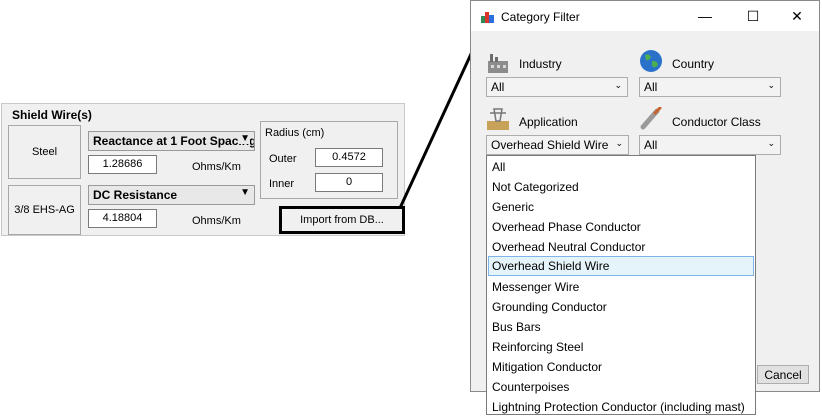 Image resolution: width=822 pixels, height=416 pixels. I want to click on dropdown-option: Reinforcing Steel, so click(621, 346).